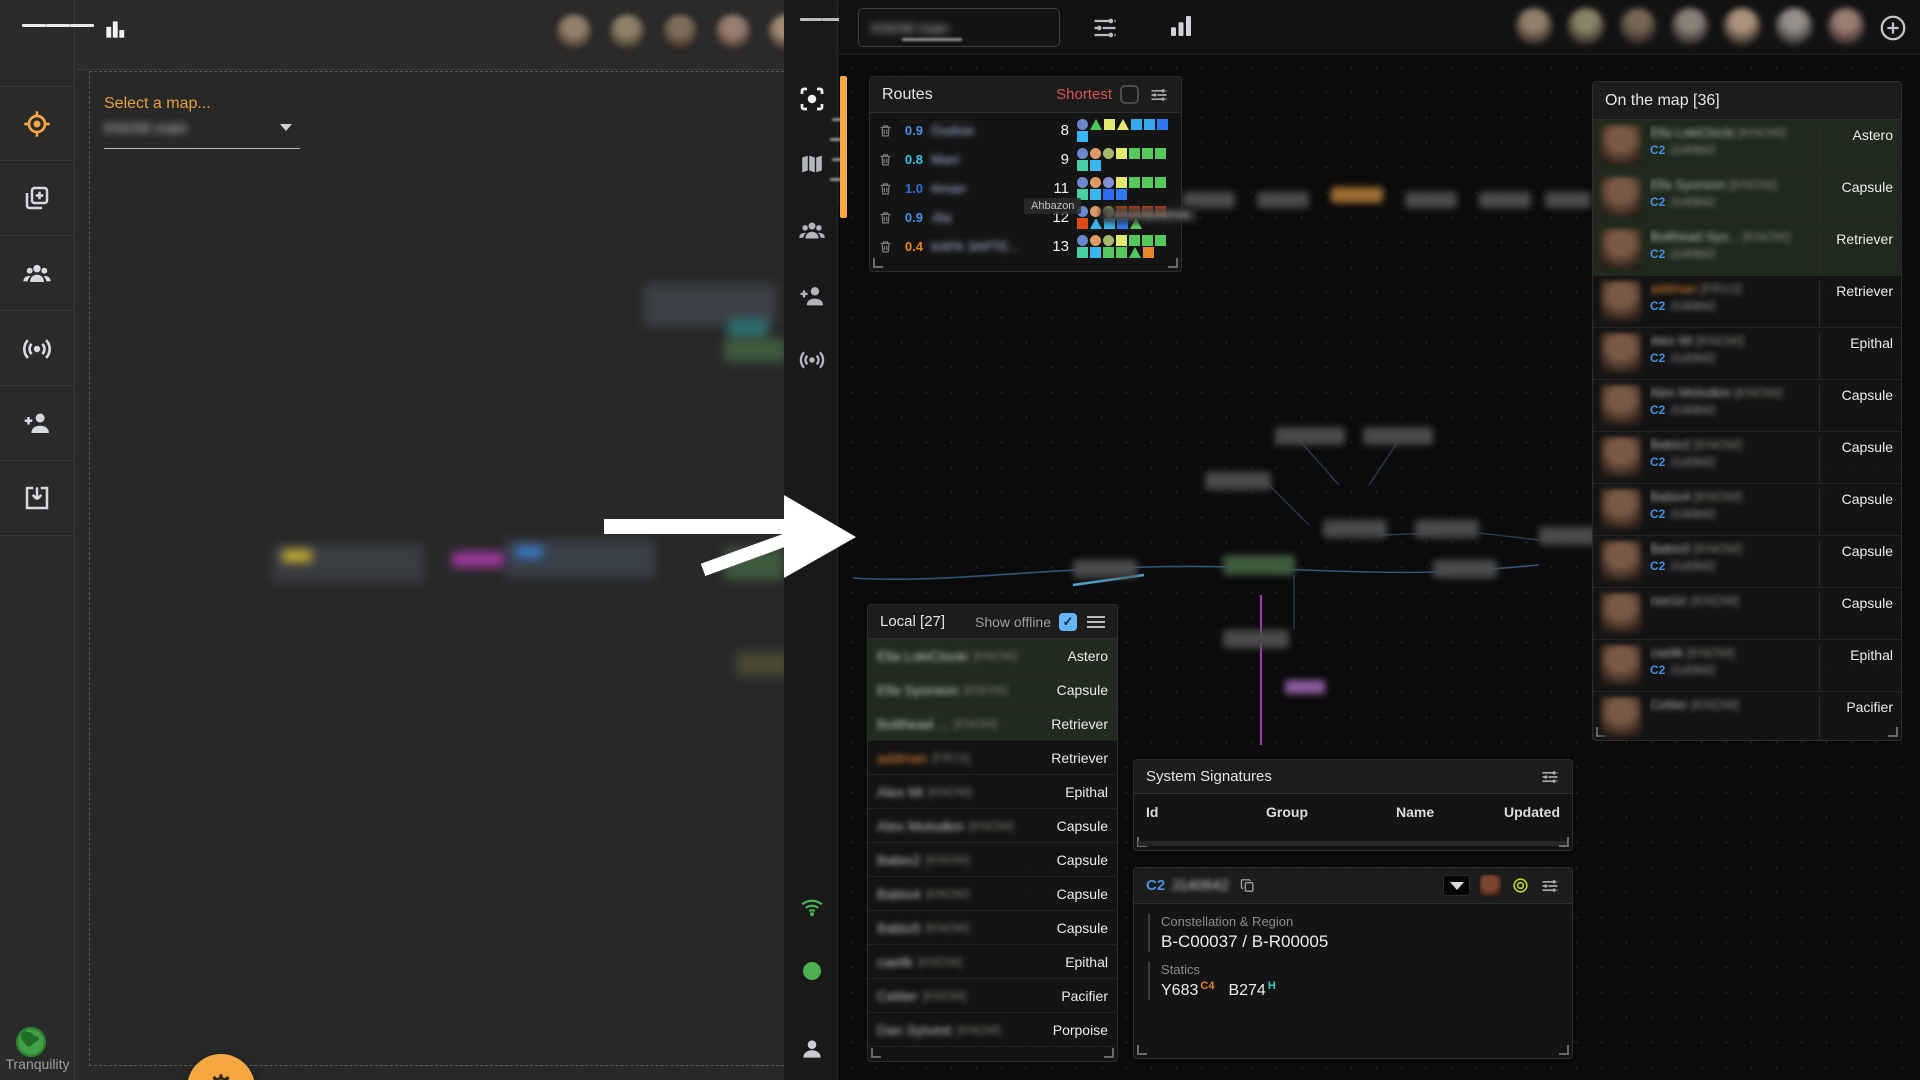  What do you see at coordinates (1747, 101) in the screenshot?
I see `on-the-map-header: On the map [36]` at bounding box center [1747, 101].